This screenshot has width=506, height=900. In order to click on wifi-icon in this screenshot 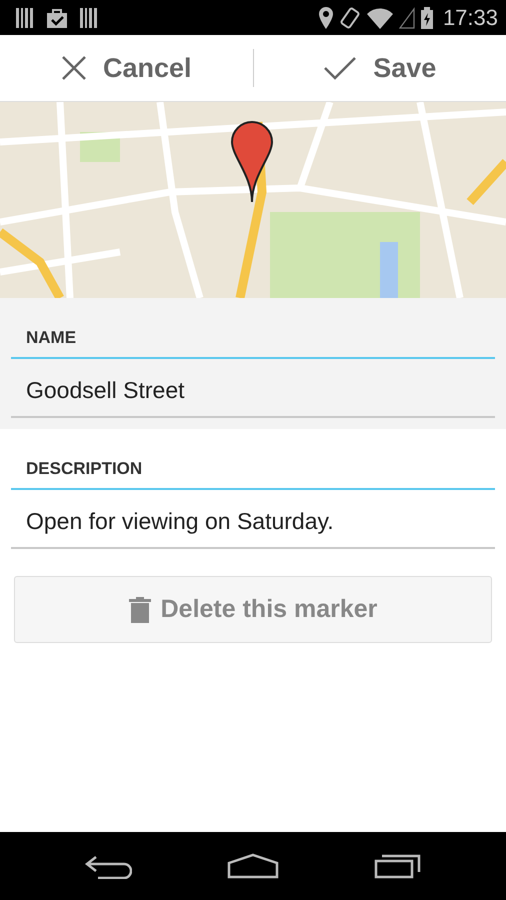, I will do `click(379, 17)`.